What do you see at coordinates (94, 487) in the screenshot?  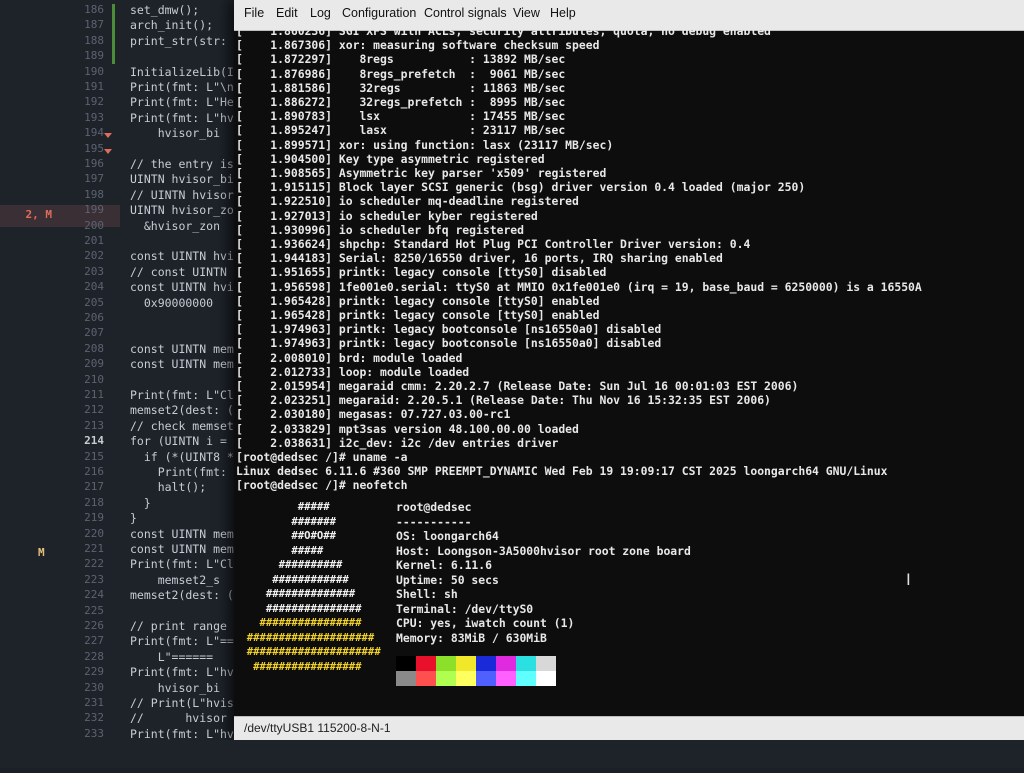 I see `line-number: 217` at bounding box center [94, 487].